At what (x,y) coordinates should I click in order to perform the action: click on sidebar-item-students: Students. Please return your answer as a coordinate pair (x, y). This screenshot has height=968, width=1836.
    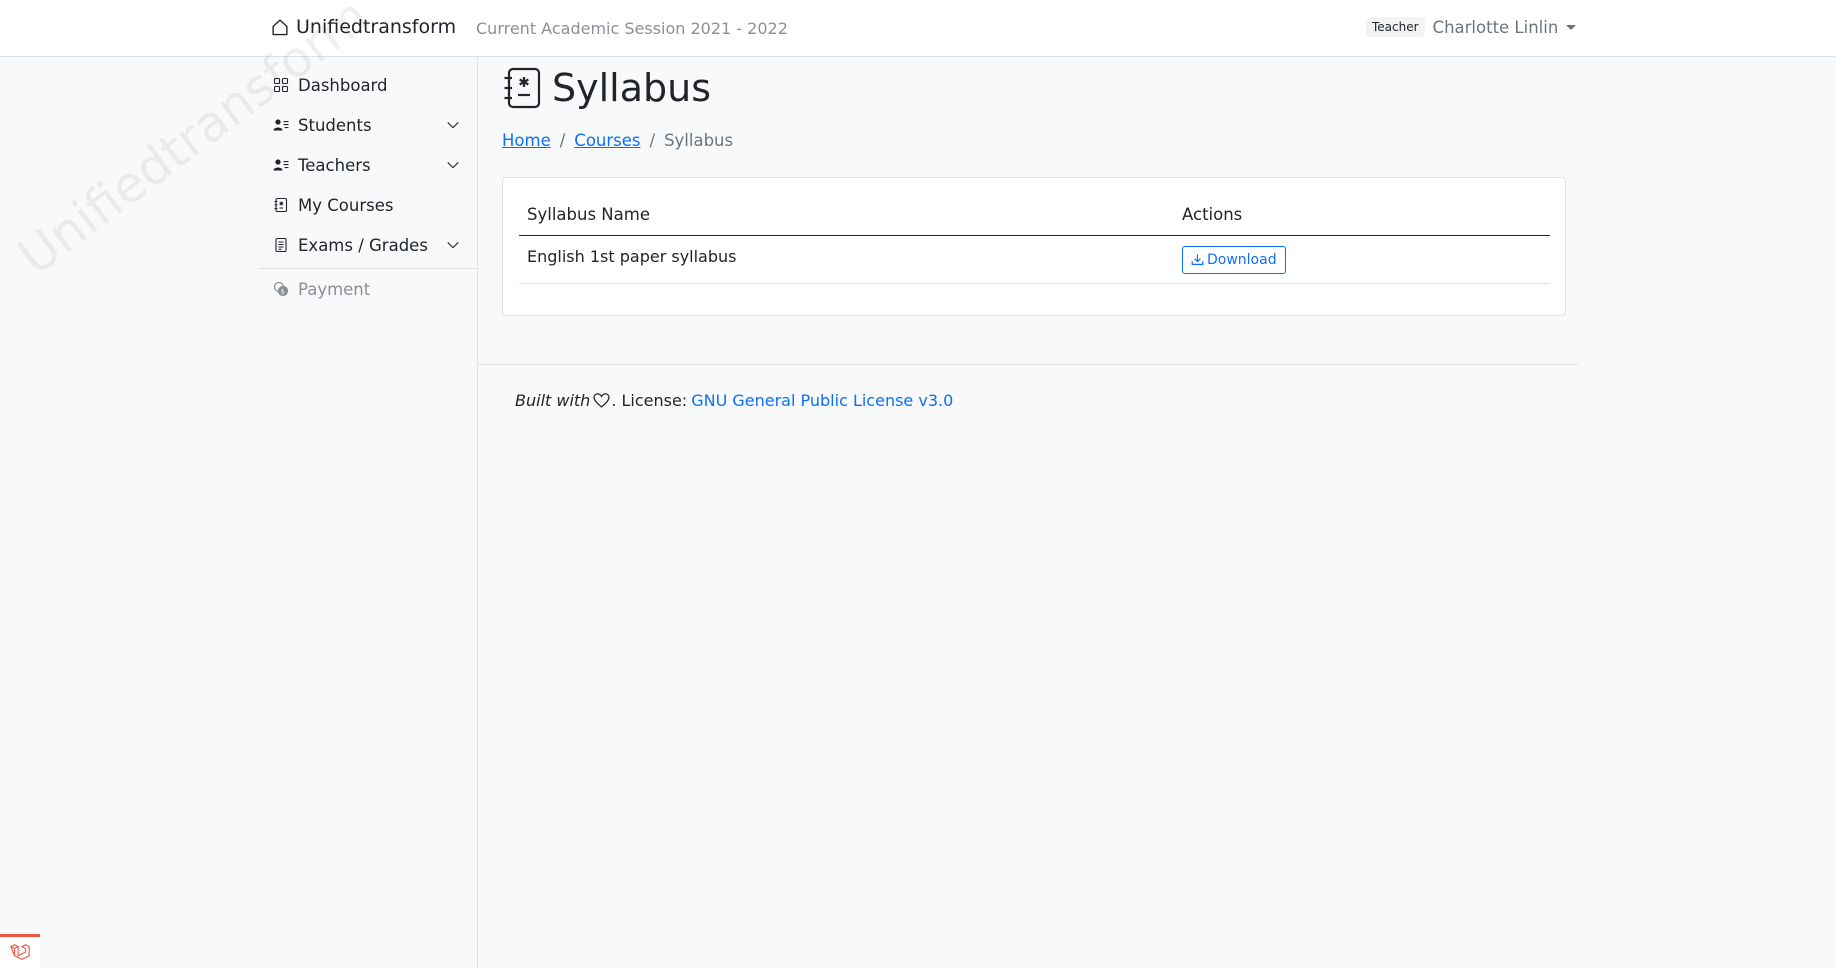
    Looking at the image, I should click on (367, 125).